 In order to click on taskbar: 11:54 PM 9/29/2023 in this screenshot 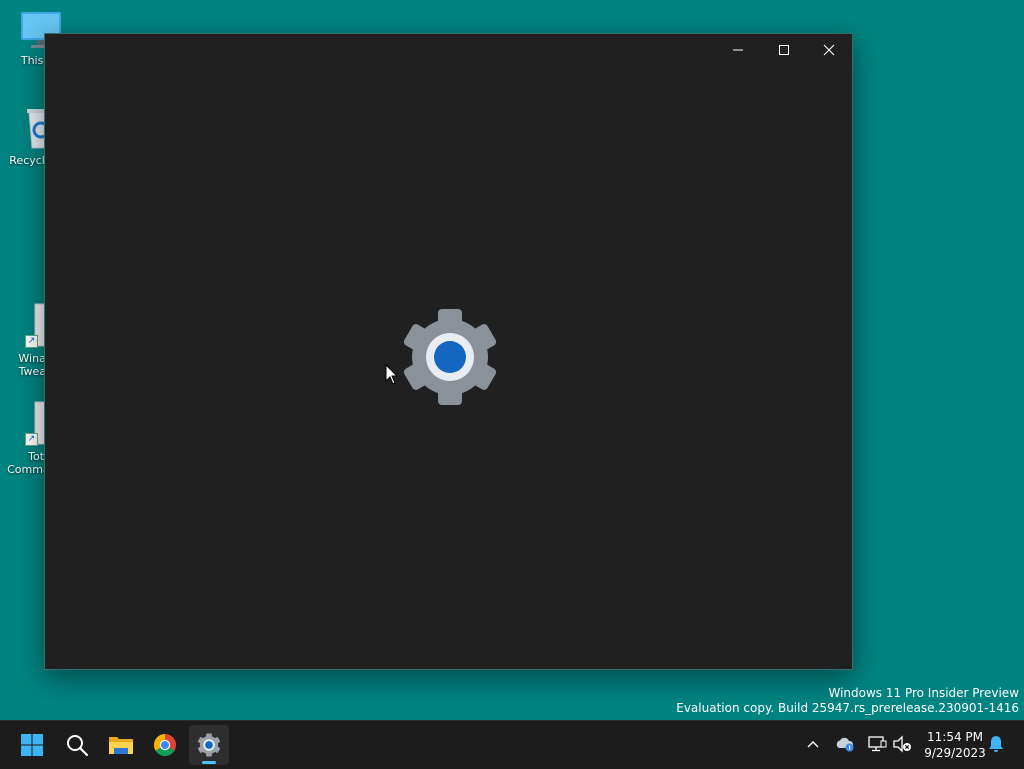, I will do `click(512, 744)`.